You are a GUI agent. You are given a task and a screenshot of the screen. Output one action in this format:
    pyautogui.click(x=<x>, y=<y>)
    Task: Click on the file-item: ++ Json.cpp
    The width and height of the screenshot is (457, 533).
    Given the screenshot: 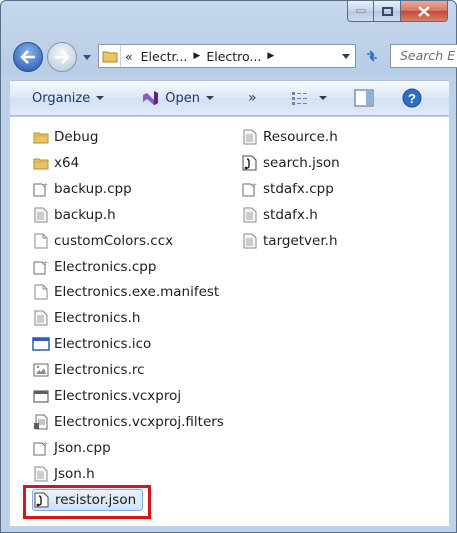 What is the action you would take?
    pyautogui.click(x=71, y=448)
    